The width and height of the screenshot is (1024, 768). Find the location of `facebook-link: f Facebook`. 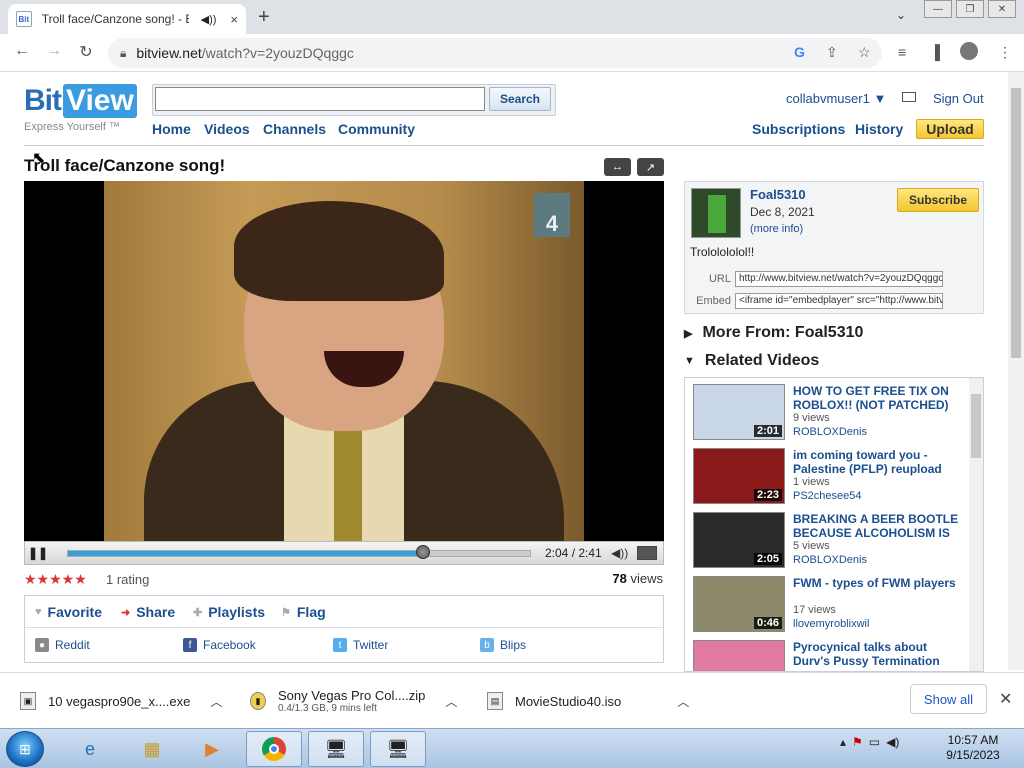

facebook-link: f Facebook is located at coordinates (219, 645).